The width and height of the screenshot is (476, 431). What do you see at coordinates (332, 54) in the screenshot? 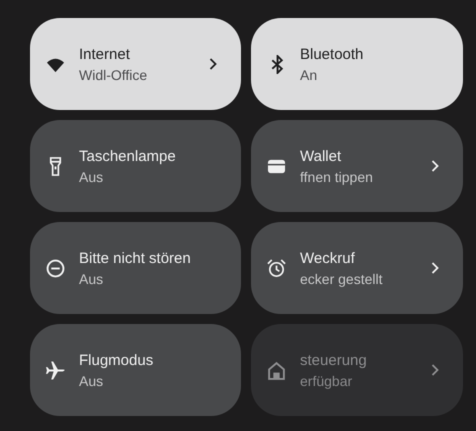
I see `tile-title: Bluetooth` at bounding box center [332, 54].